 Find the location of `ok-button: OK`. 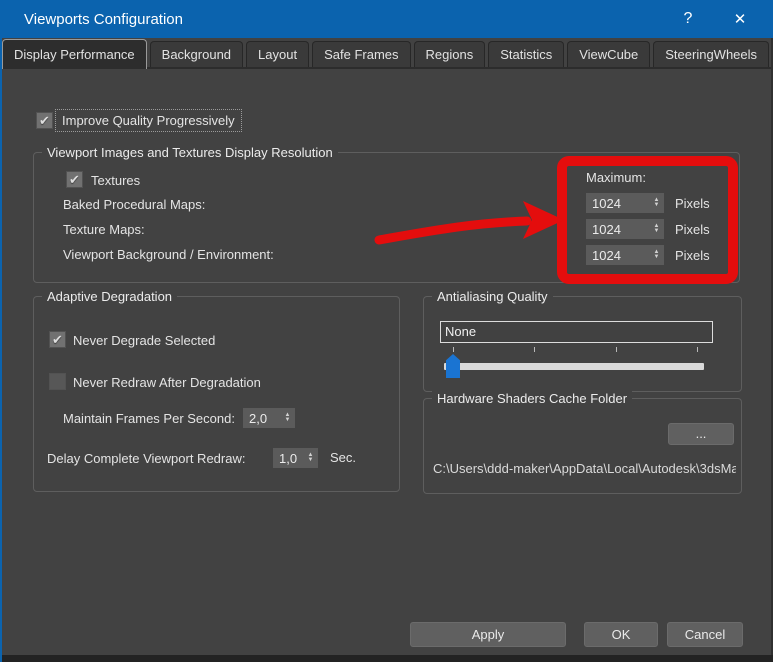

ok-button: OK is located at coordinates (621, 634).